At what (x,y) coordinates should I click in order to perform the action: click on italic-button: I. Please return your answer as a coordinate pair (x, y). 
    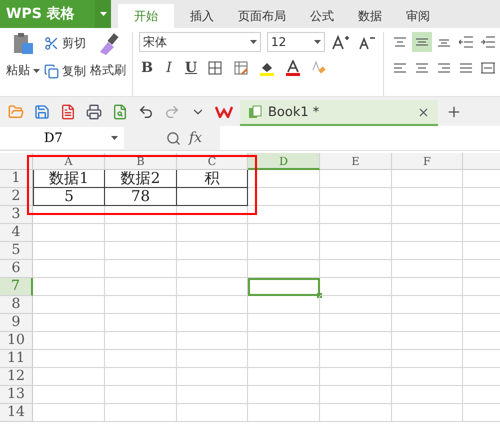
    Looking at the image, I should click on (169, 68).